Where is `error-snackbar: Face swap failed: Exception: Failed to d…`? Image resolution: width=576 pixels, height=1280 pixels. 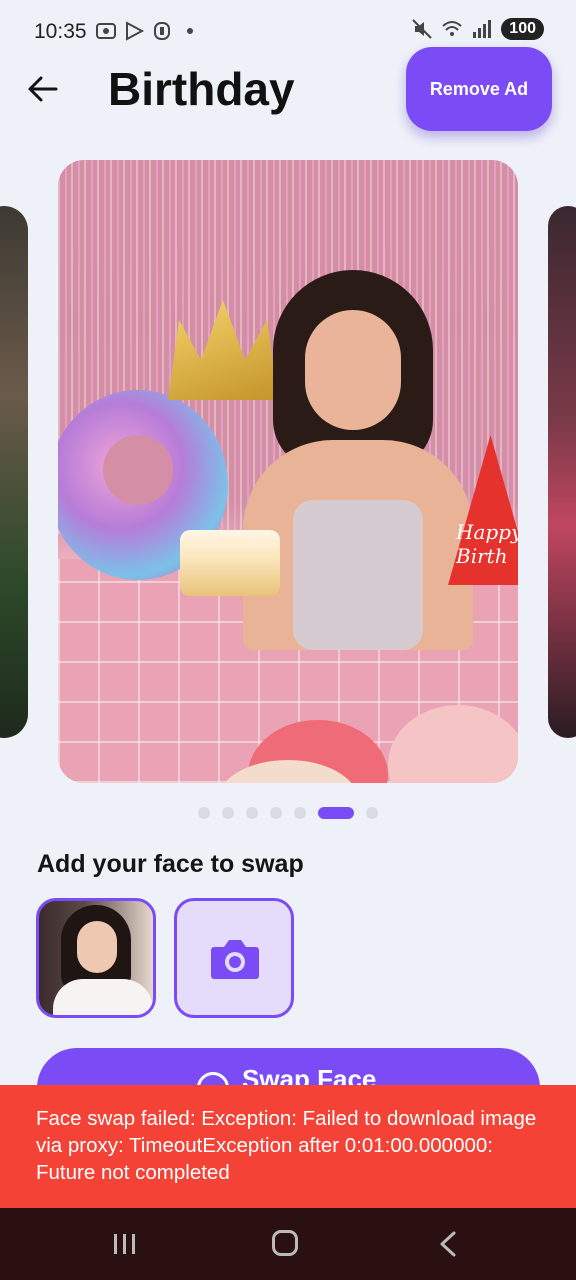 error-snackbar: Face swap failed: Exception: Failed to d… is located at coordinates (288, 1146).